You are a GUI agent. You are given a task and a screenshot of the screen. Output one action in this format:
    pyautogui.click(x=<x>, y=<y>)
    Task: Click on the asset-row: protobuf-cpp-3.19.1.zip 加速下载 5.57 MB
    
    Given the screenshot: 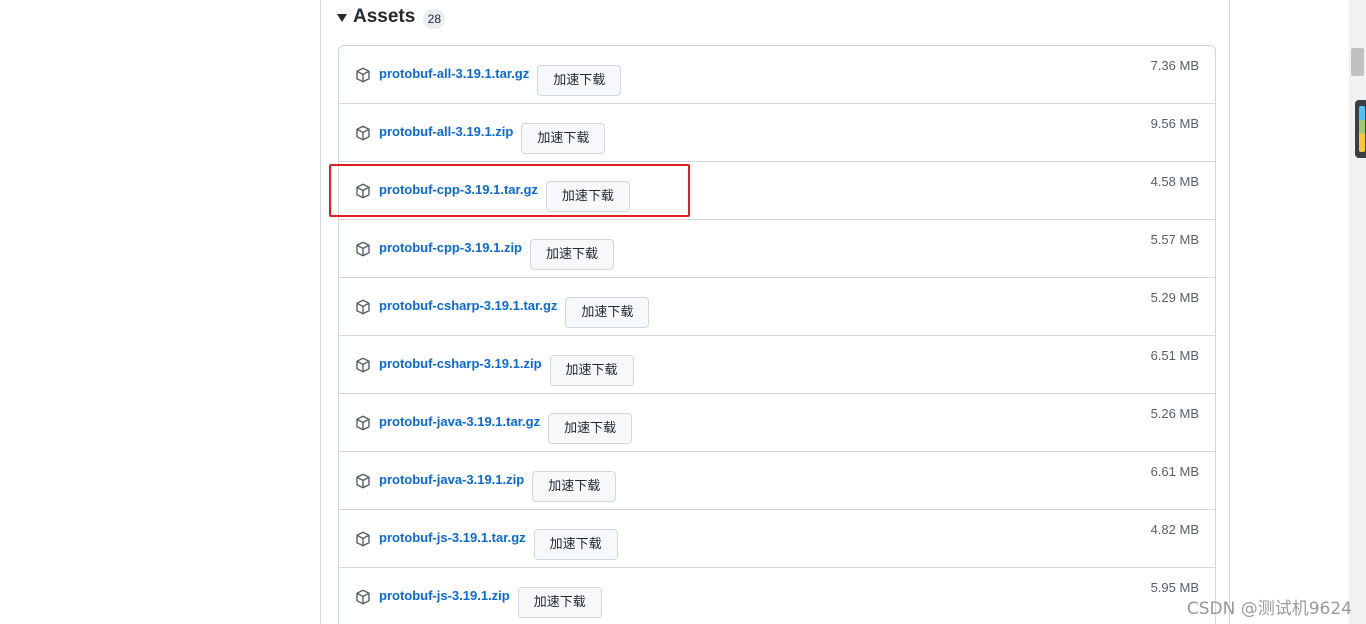 What is the action you would take?
    pyautogui.click(x=777, y=248)
    